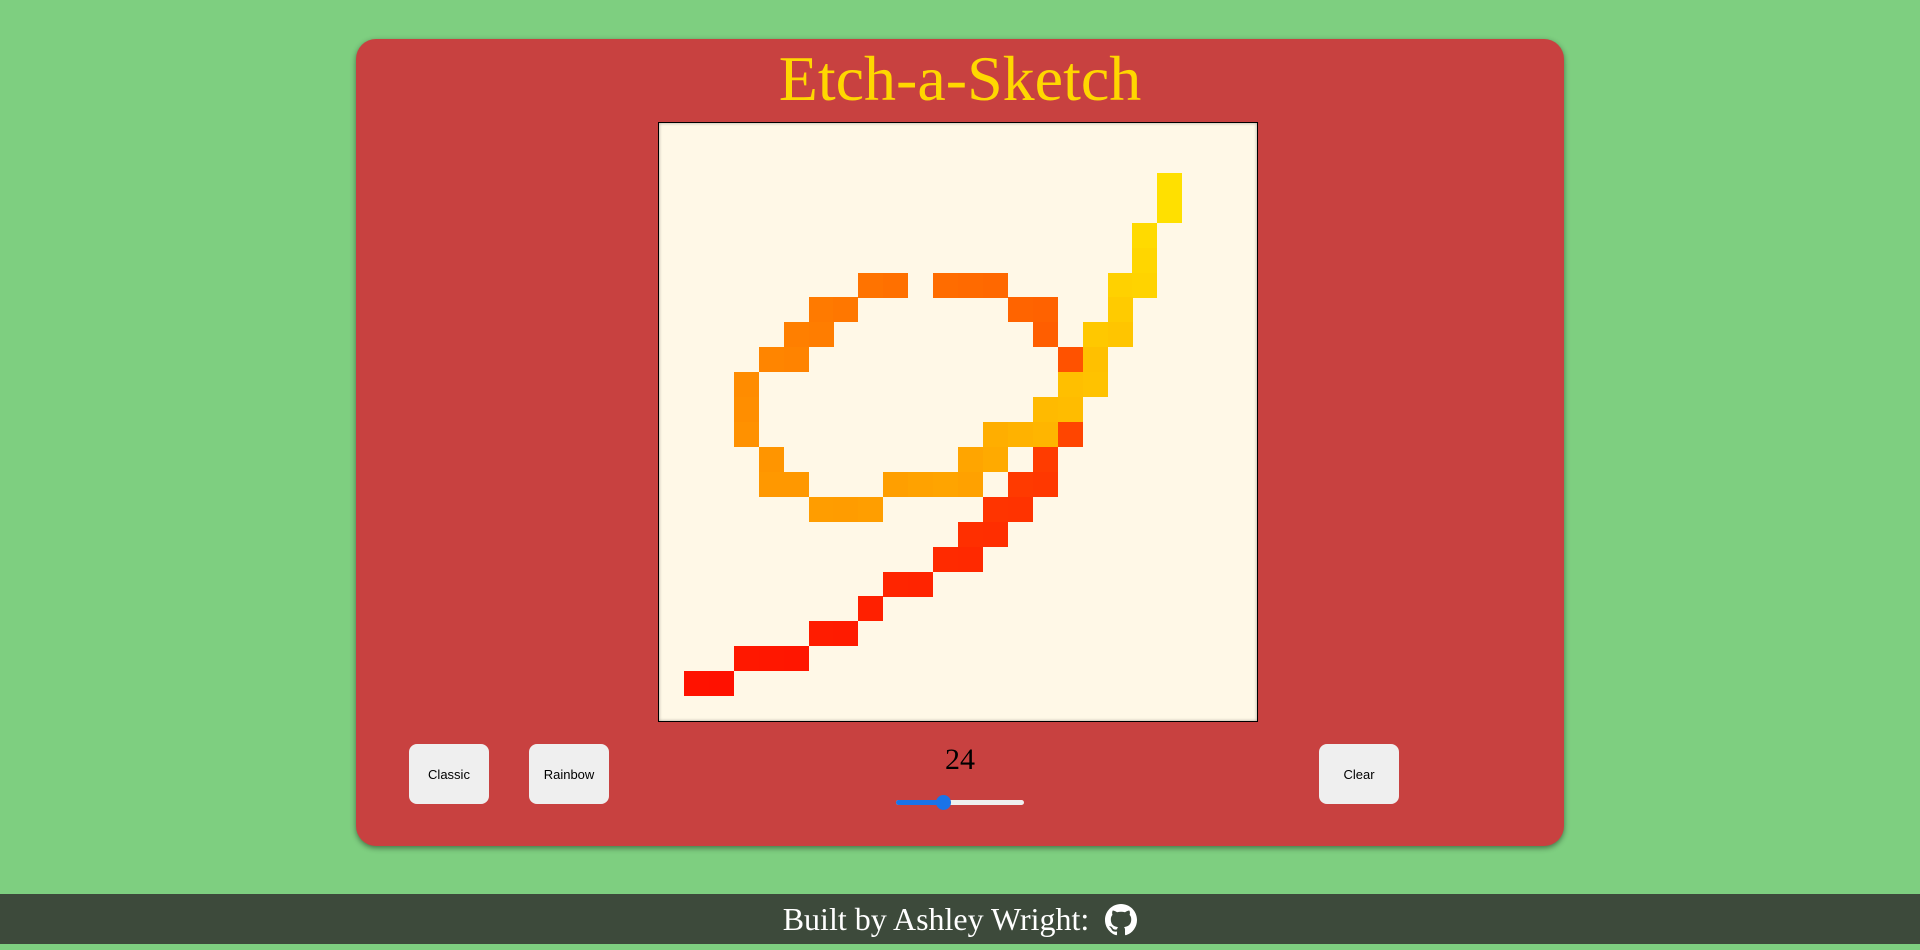 This screenshot has height=950, width=1920. Describe the element at coordinates (449, 774) in the screenshot. I see `classic-button: Classic` at that location.